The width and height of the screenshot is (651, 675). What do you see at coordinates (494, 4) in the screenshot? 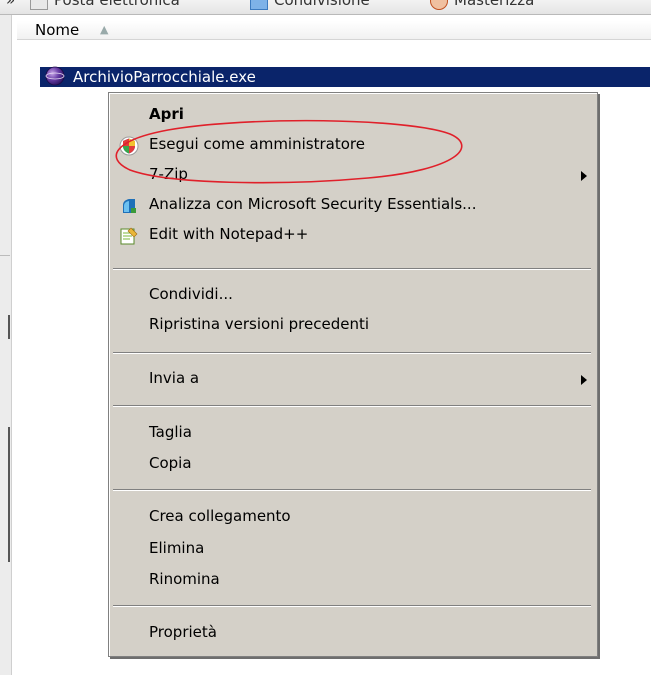
I see `toolbar-burn-label: Masterizza` at bounding box center [494, 4].